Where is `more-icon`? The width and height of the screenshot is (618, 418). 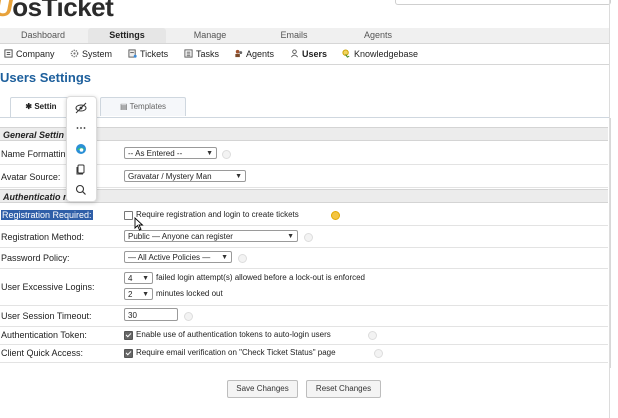 more-icon is located at coordinates (81, 128).